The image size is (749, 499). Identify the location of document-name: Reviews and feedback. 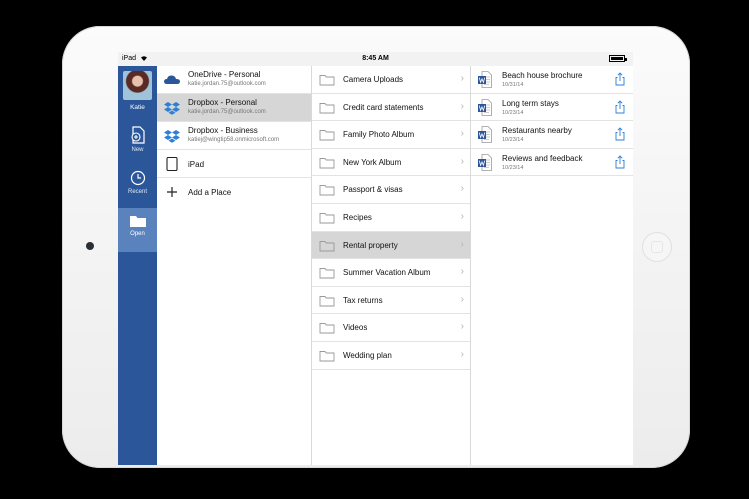
(542, 158).